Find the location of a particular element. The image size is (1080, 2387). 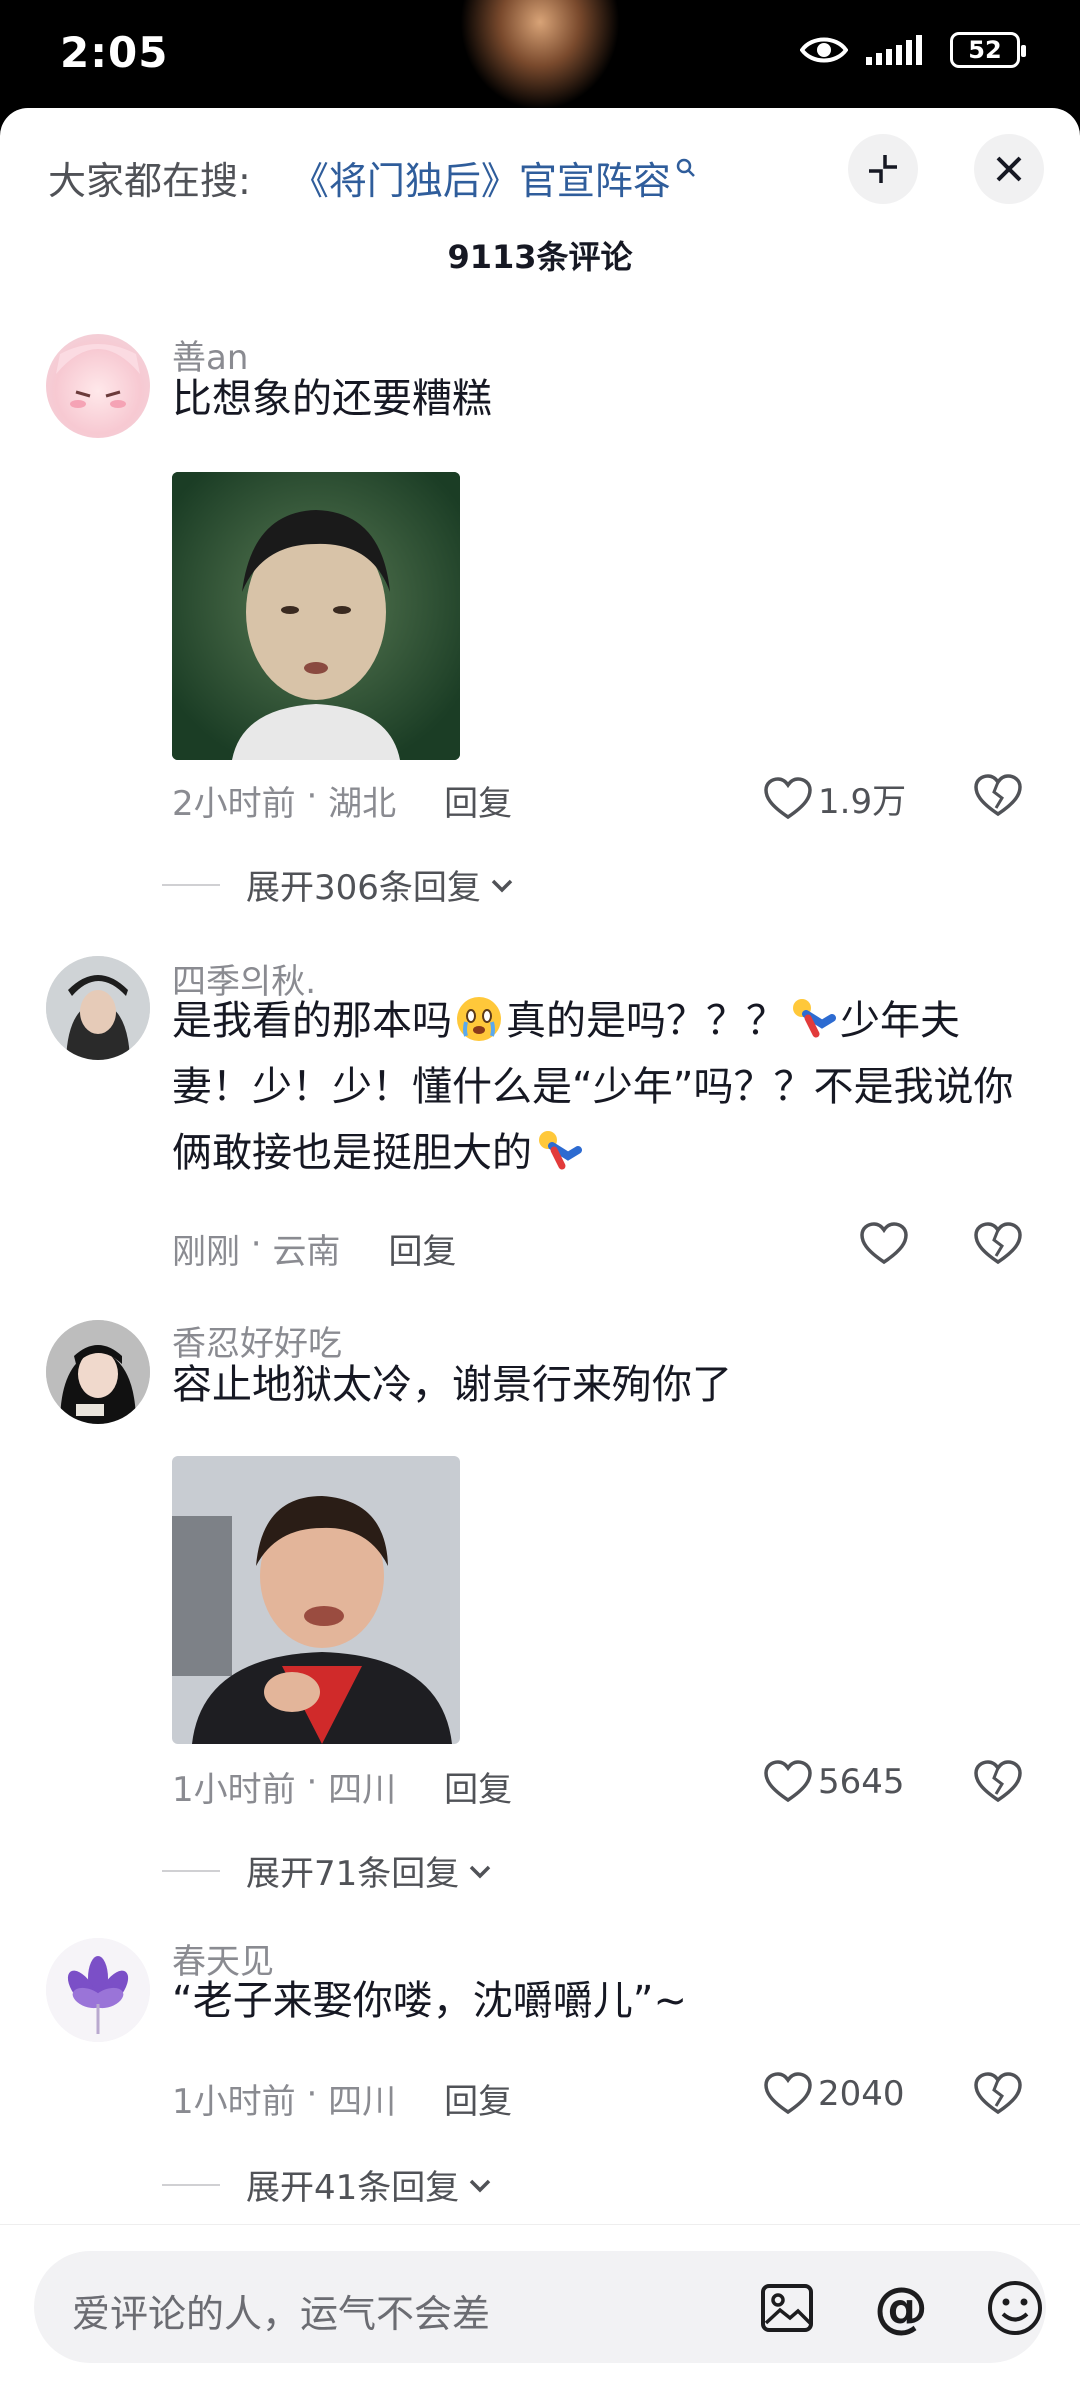

image-icon is located at coordinates (787, 2308).